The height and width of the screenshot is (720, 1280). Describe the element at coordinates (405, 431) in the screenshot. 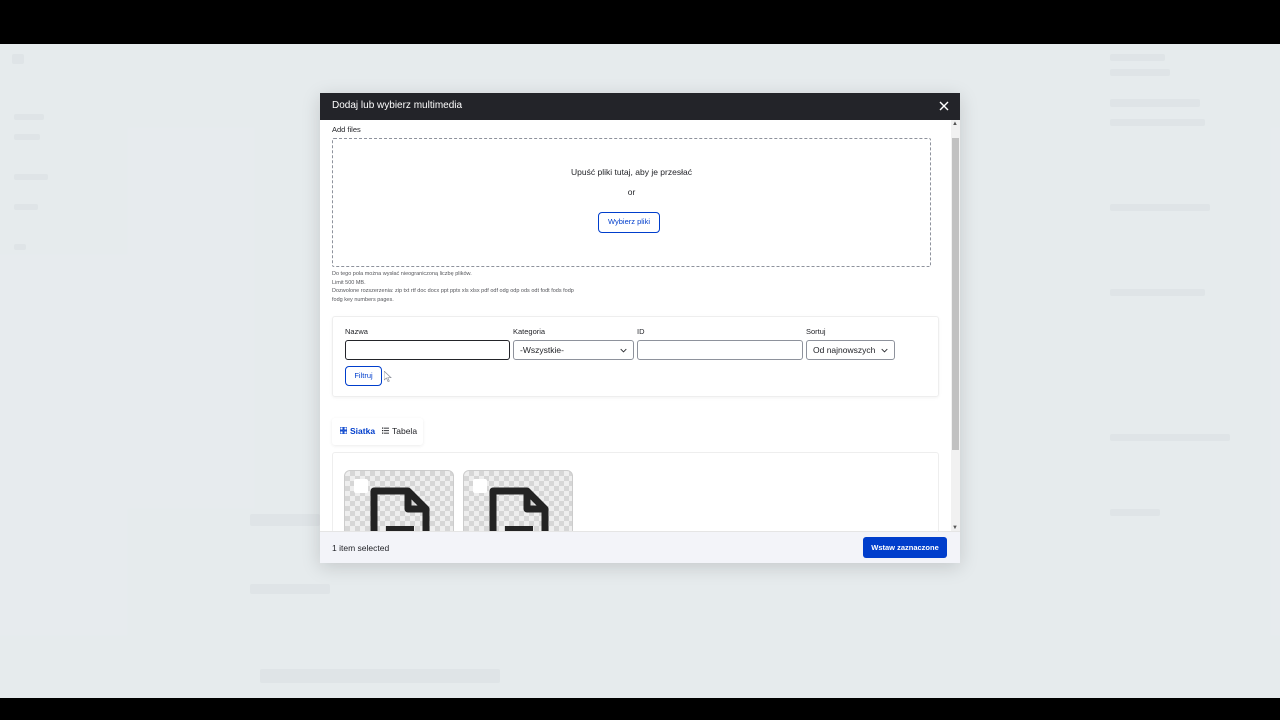

I see `tab-table-label: Tabela` at that location.